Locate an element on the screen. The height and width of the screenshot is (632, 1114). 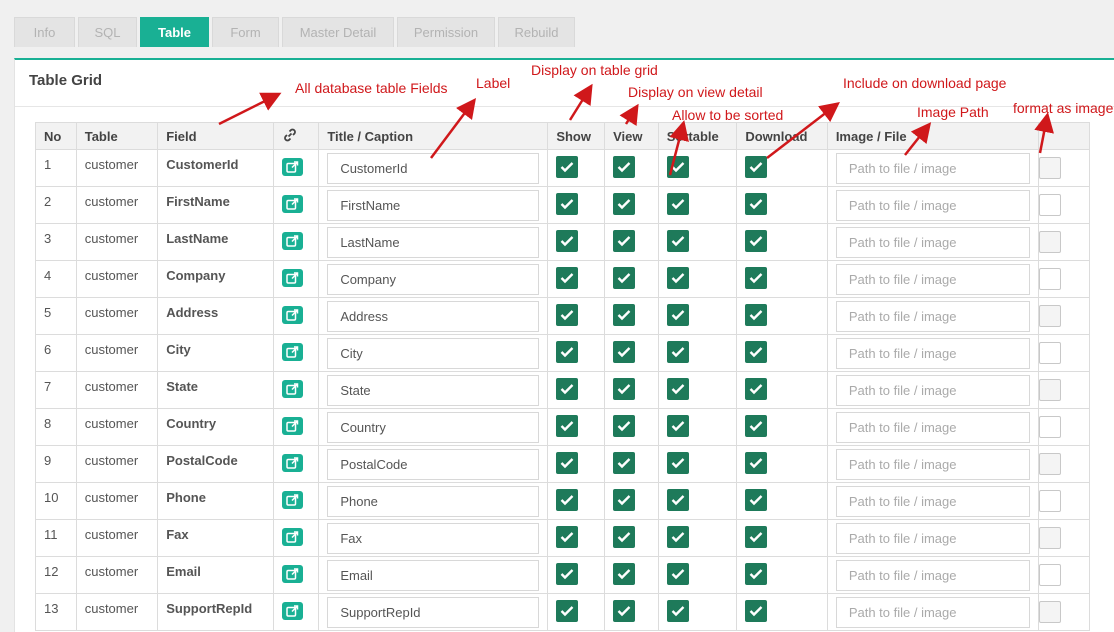
title-caption-input: State is located at coordinates (433, 390).